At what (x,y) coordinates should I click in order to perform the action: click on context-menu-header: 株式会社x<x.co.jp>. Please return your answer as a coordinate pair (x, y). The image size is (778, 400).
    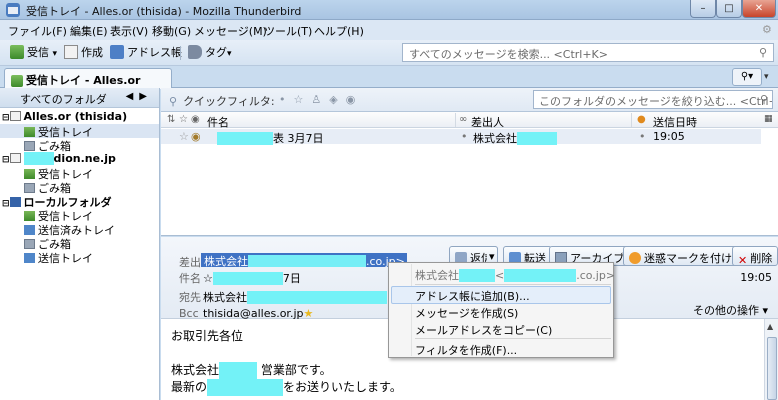
    Looking at the image, I should click on (503, 274).